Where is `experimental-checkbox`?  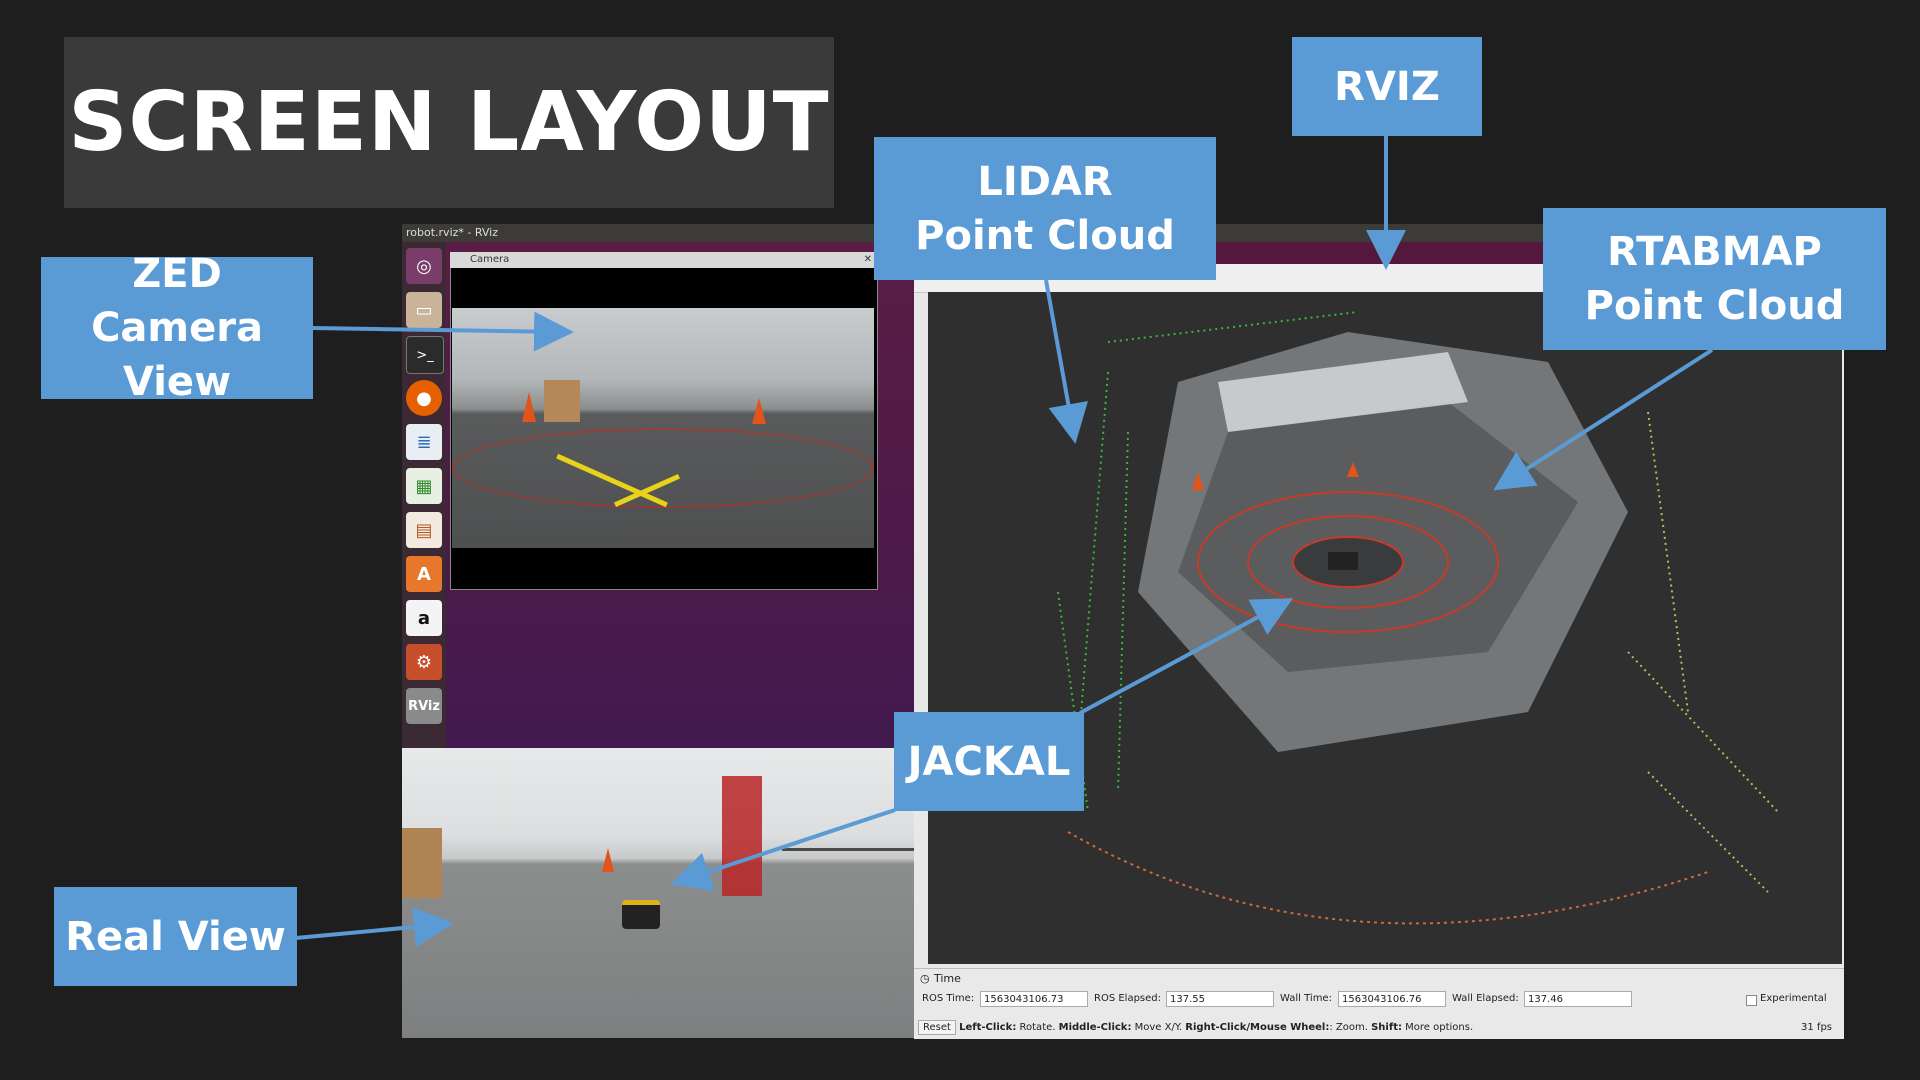
experimental-checkbox is located at coordinates (1751, 1000).